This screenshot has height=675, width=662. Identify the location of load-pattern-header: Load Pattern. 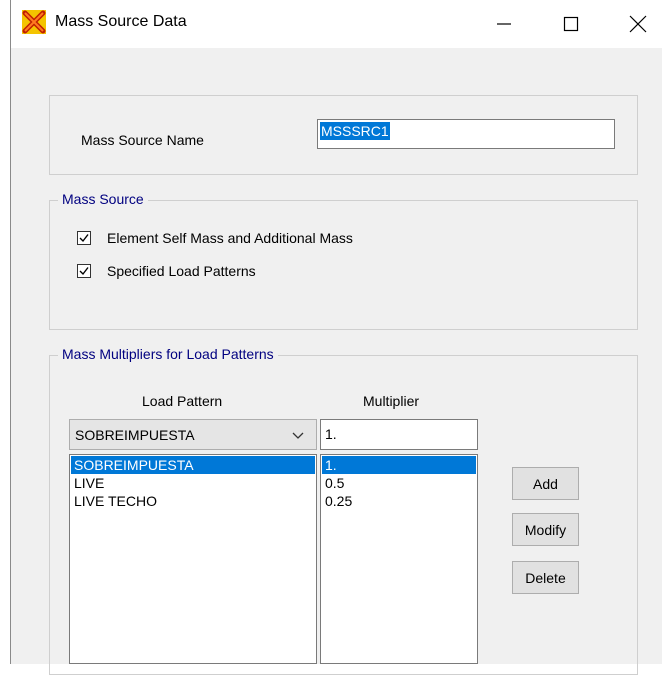
(182, 401).